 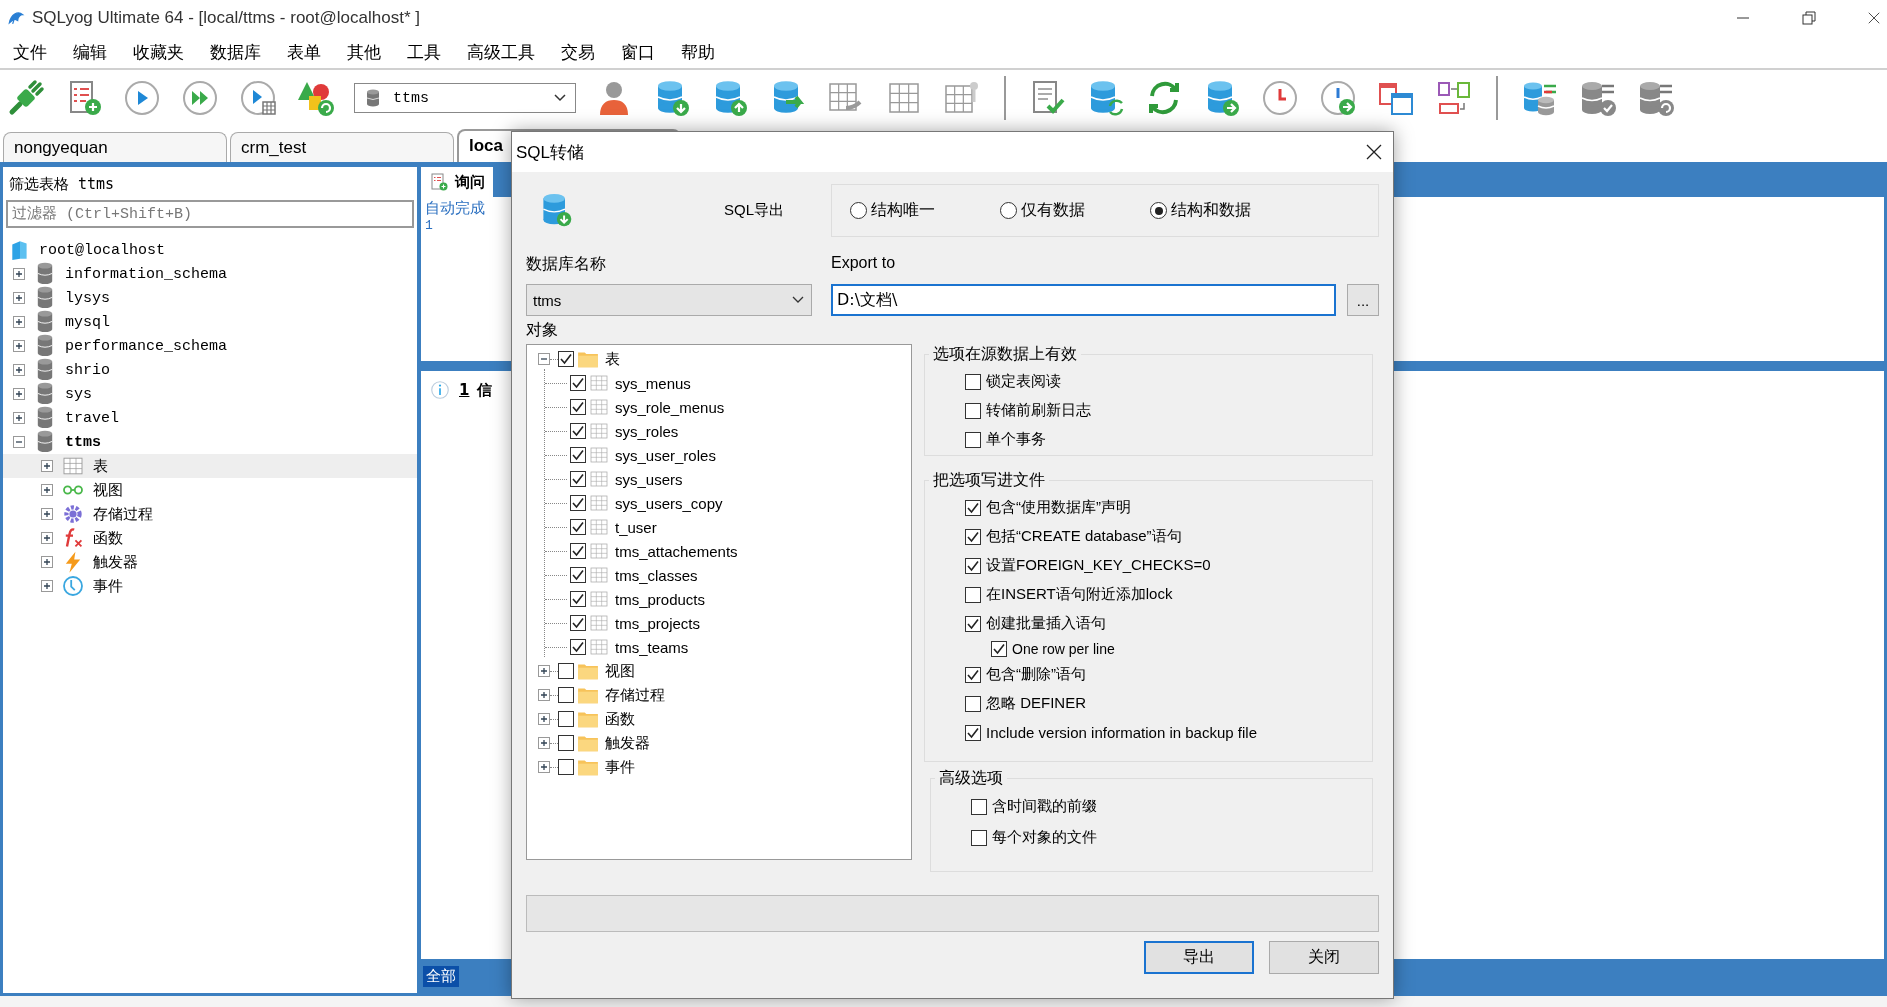 I want to click on tree-label: root@localhost, so click(x=102, y=250).